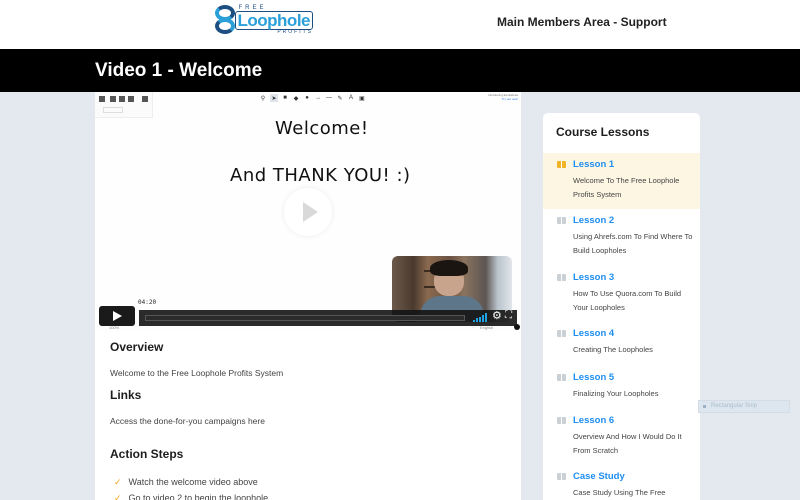  Describe the element at coordinates (117, 316) in the screenshot. I see `play-button` at that location.